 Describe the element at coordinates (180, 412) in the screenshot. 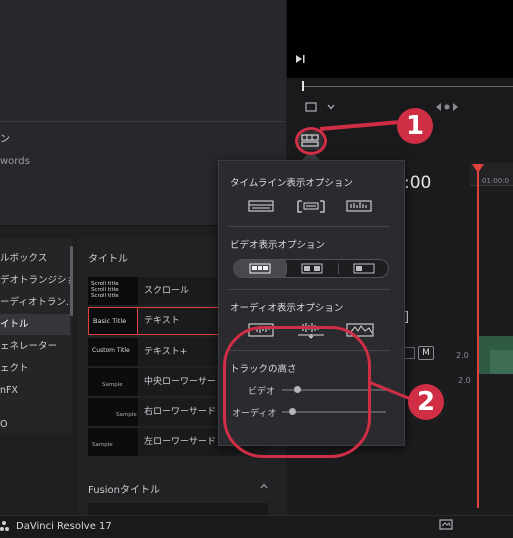

I see `title-label: 右ローワーサード` at that location.